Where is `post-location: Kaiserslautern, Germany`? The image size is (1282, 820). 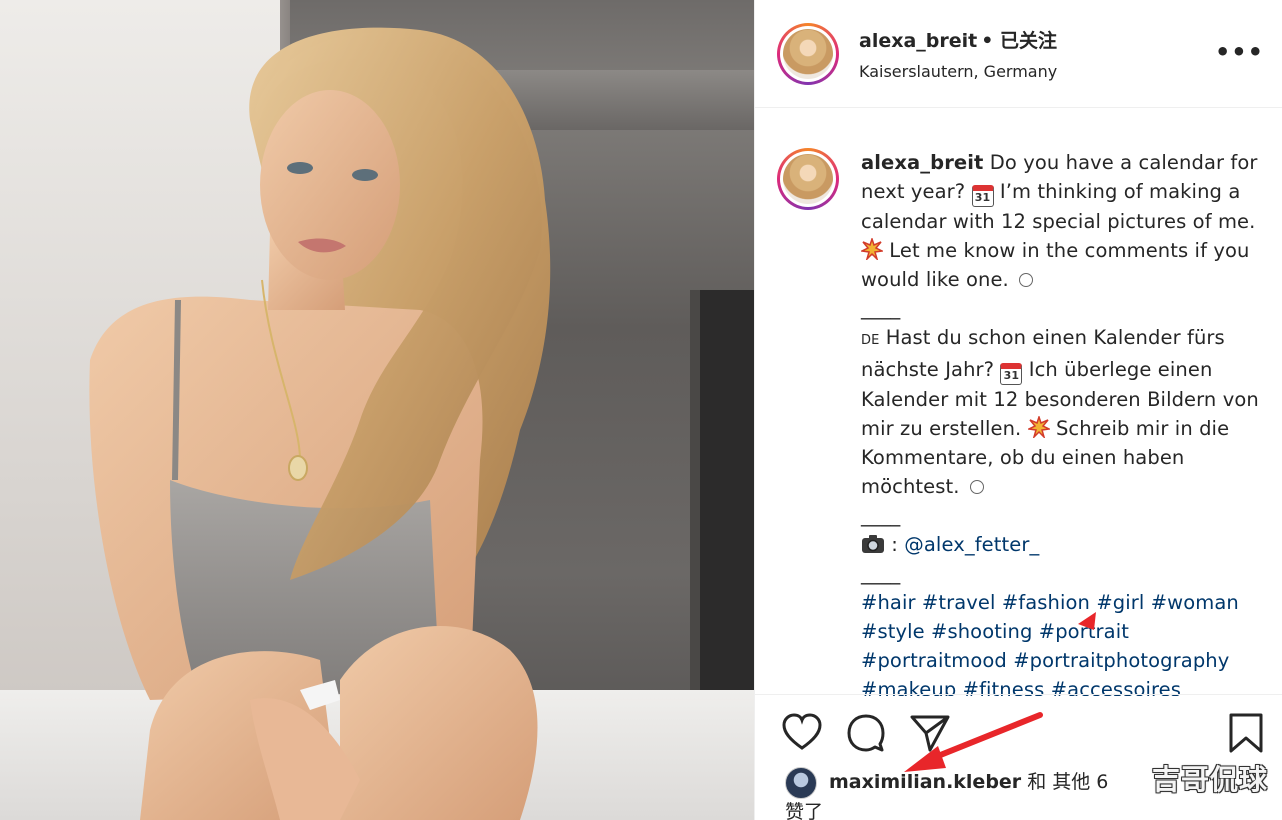
post-location: Kaiserslautern, Germany is located at coordinates (958, 71).